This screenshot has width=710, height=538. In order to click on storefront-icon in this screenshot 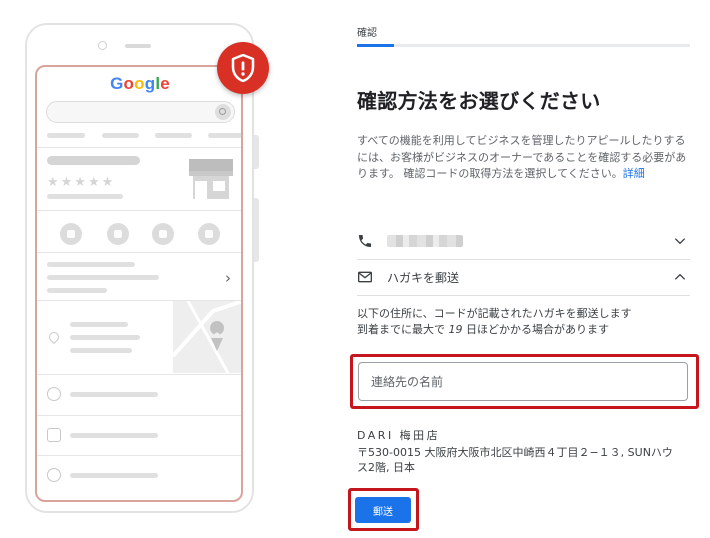, I will do `click(211, 179)`.